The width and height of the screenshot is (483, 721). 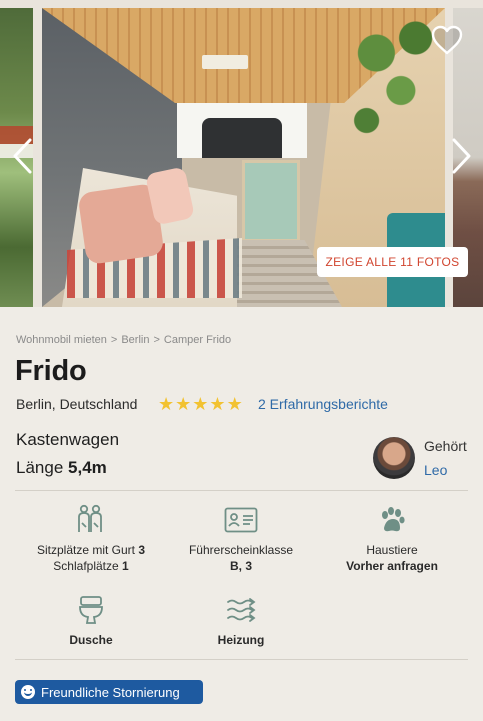 What do you see at coordinates (241, 550) in the screenshot?
I see `license-label: Führerscheinklasse` at bounding box center [241, 550].